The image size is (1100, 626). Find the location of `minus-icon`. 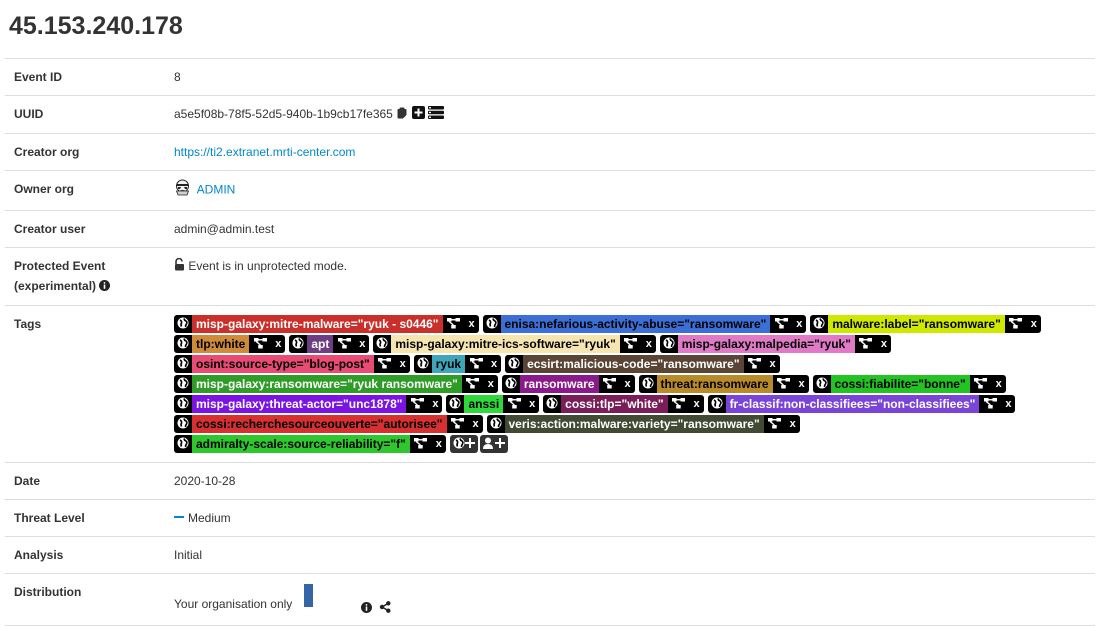

minus-icon is located at coordinates (179, 517).